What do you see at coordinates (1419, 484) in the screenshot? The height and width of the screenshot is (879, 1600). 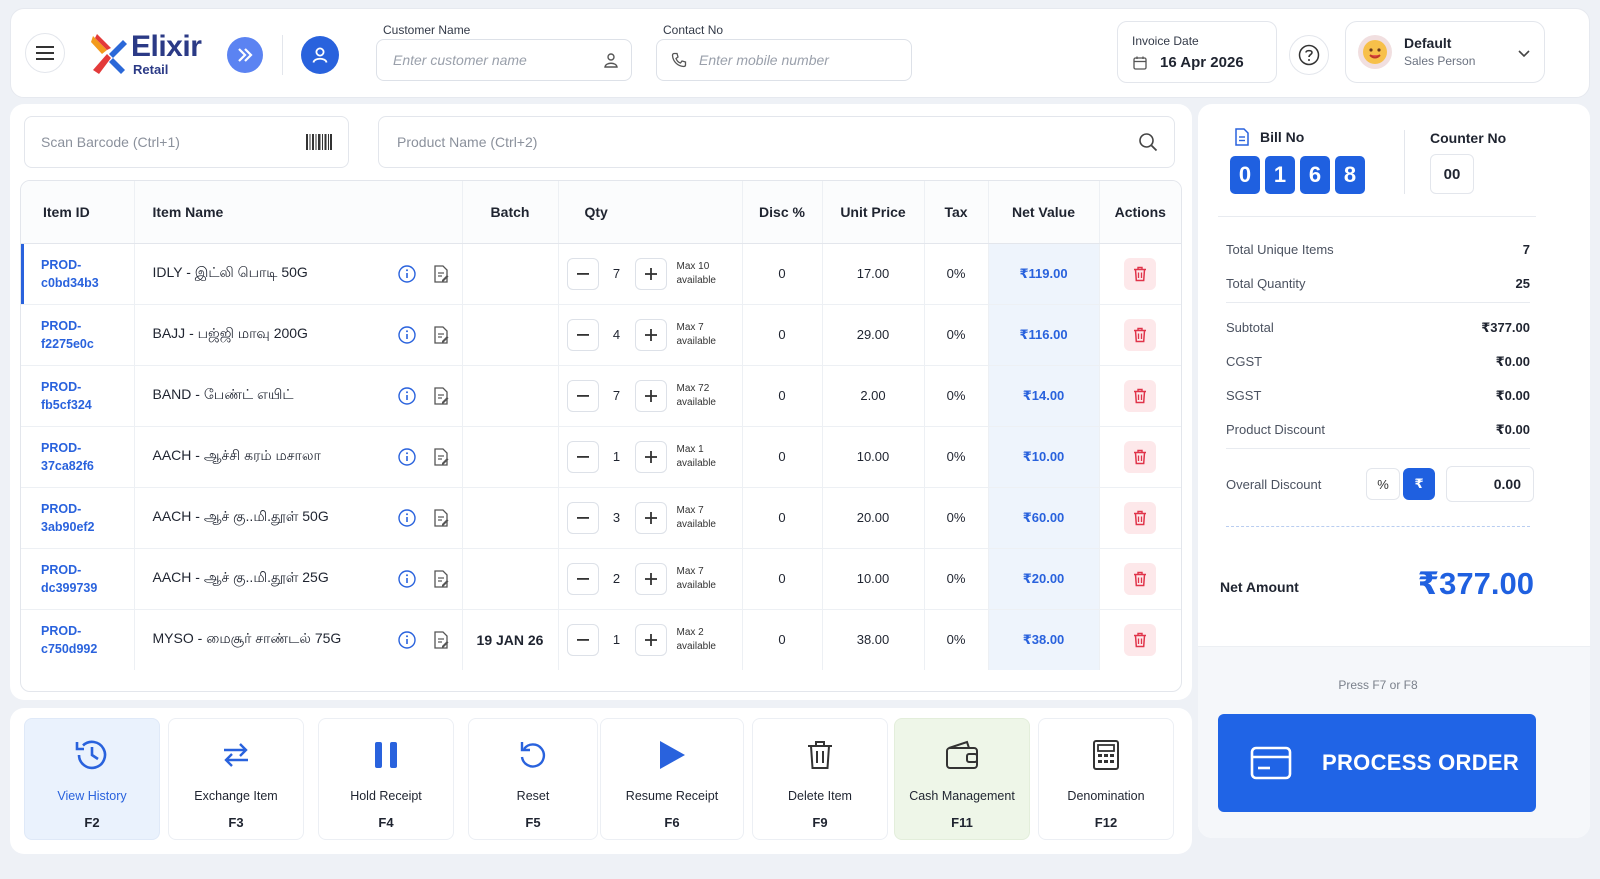 I see `discount-rupee-toggle: ₹` at bounding box center [1419, 484].